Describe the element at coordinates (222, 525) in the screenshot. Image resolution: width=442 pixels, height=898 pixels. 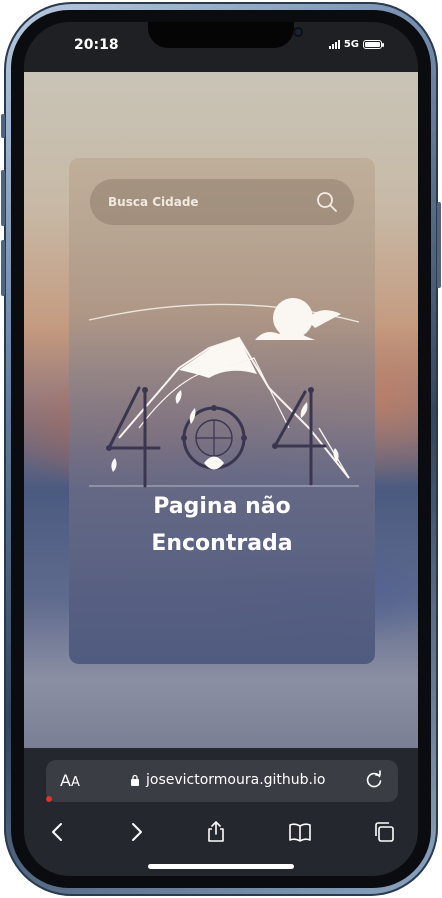
I see `not-found-message: Pagina não Encontrada` at that location.